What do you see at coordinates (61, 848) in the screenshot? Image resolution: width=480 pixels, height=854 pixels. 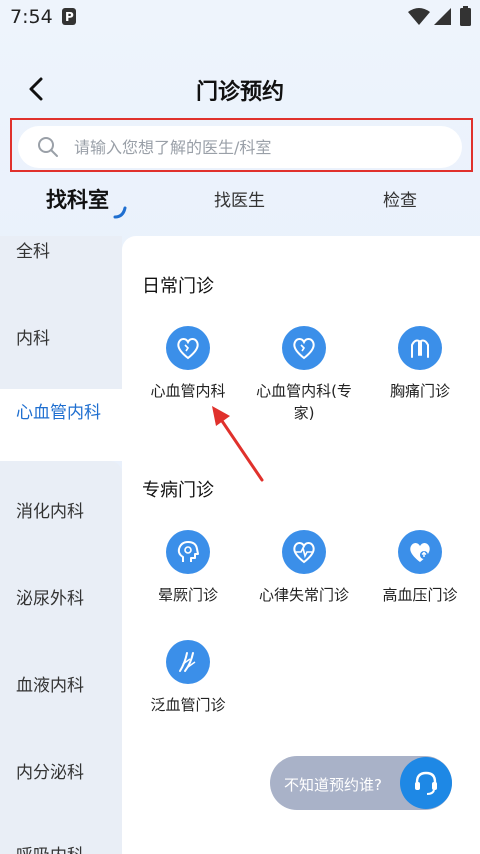 I see `sidebar-item-respiratory: 呼吸内科` at bounding box center [61, 848].